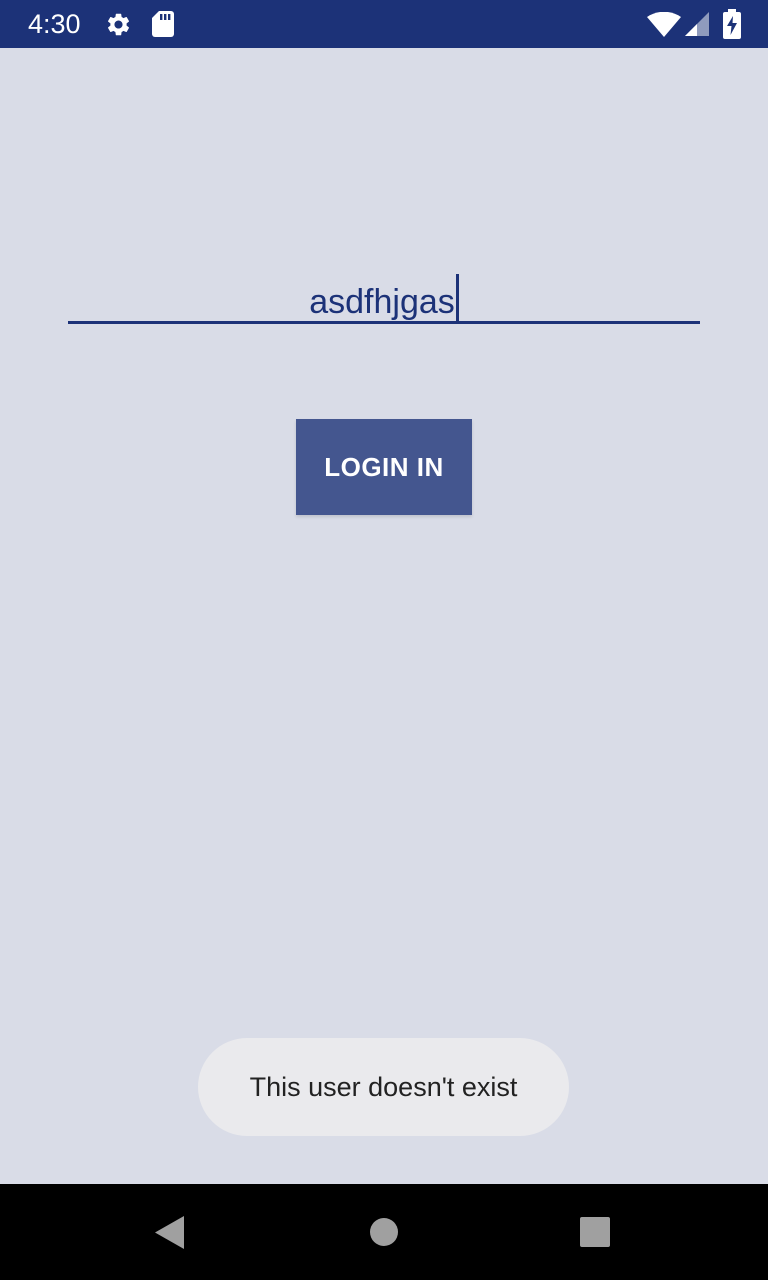  What do you see at coordinates (732, 24) in the screenshot?
I see `battery-charging-icon` at bounding box center [732, 24].